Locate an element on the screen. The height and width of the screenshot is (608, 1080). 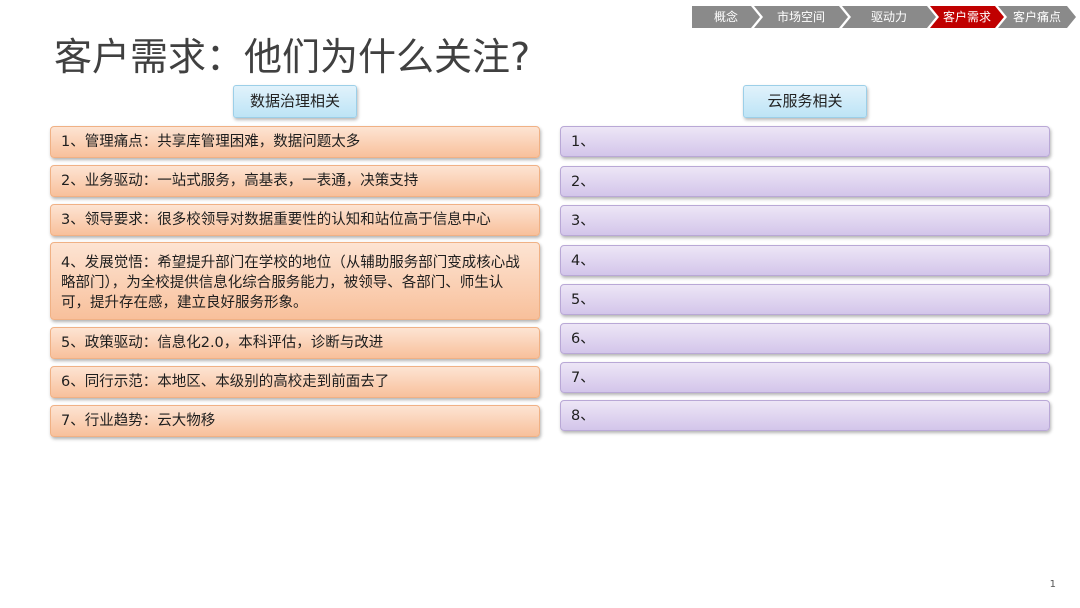
need-item-3: 3、领导要求：很多校领导对数据重要性的认知和站位高于信息中心 is located at coordinates (295, 220).